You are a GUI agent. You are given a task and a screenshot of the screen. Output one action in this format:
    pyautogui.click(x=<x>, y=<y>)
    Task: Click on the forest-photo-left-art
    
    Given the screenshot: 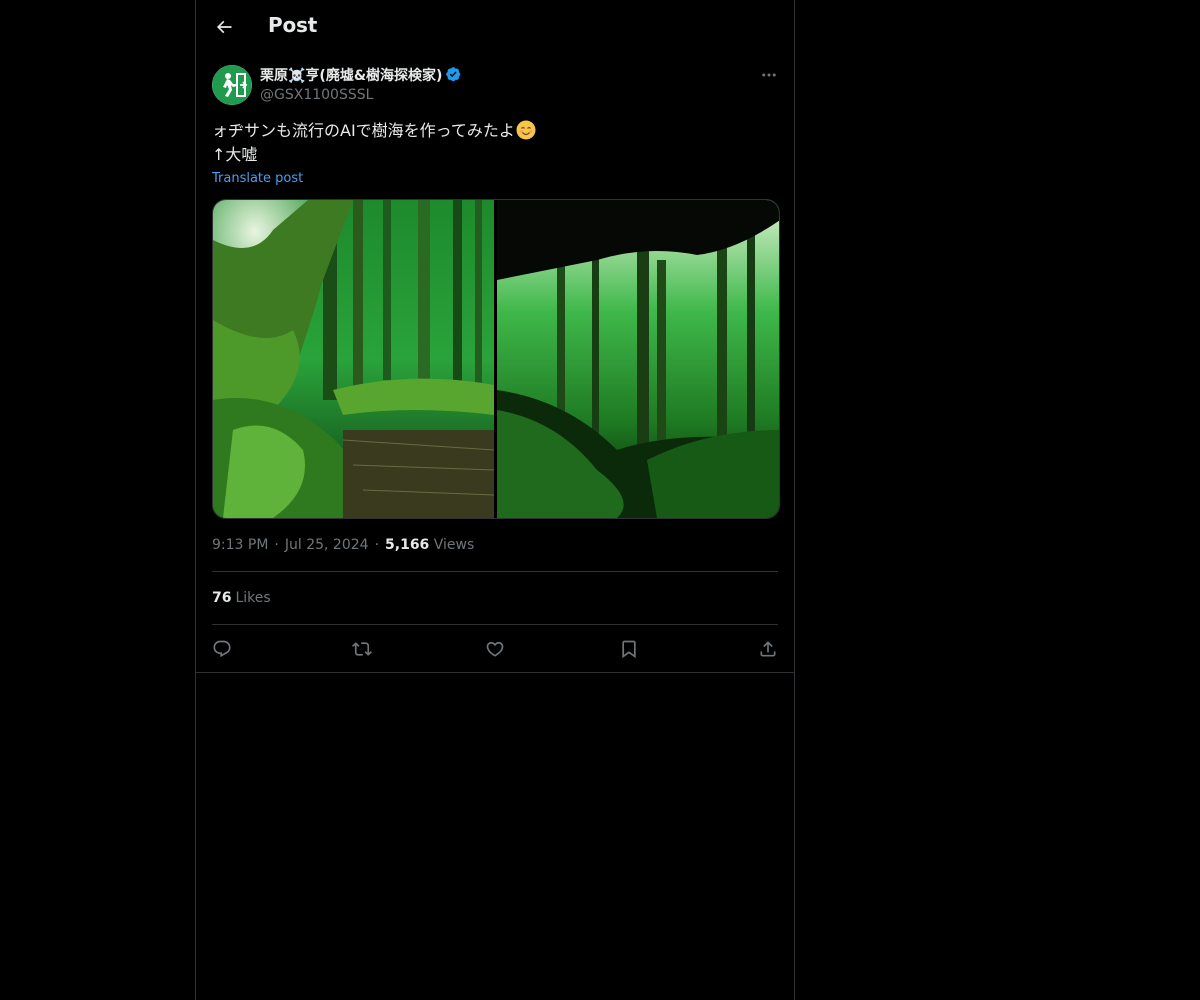 What is the action you would take?
    pyautogui.click(x=354, y=359)
    